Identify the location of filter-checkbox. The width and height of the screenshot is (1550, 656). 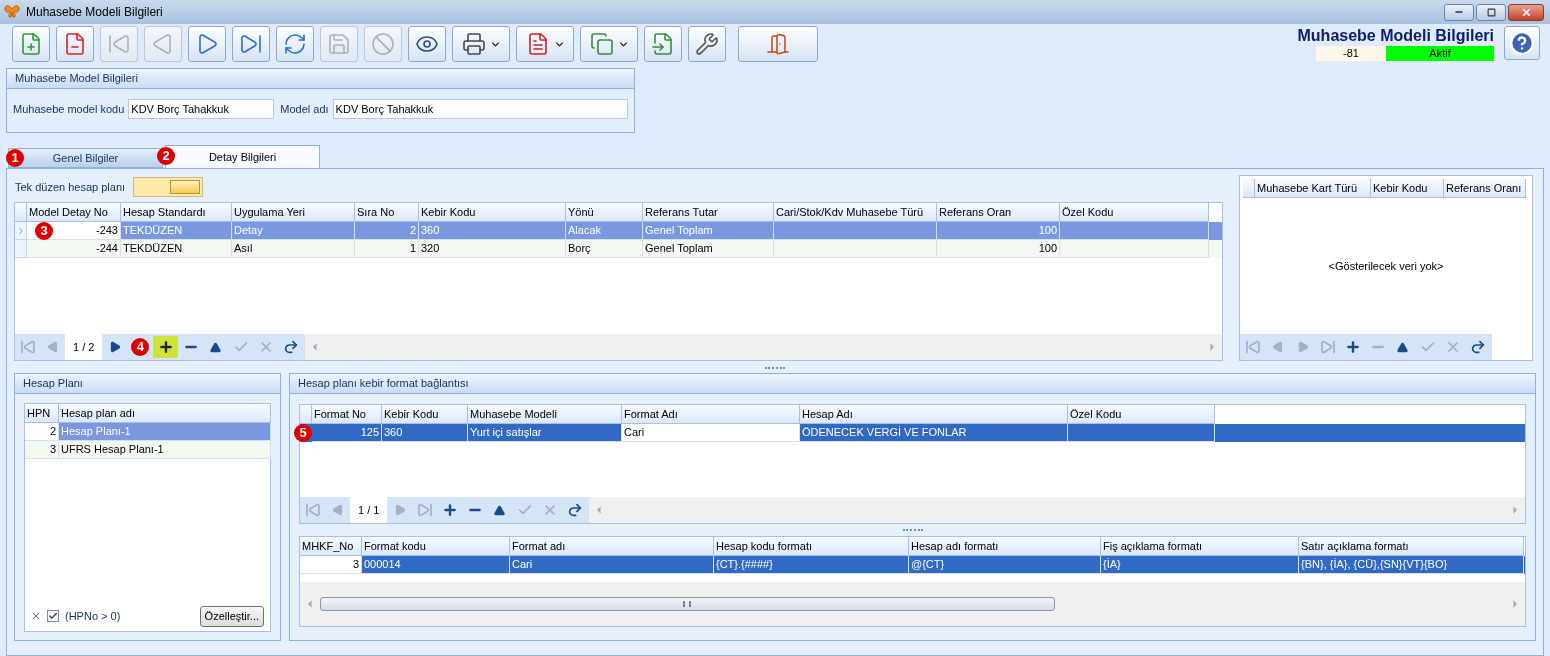
(53, 616).